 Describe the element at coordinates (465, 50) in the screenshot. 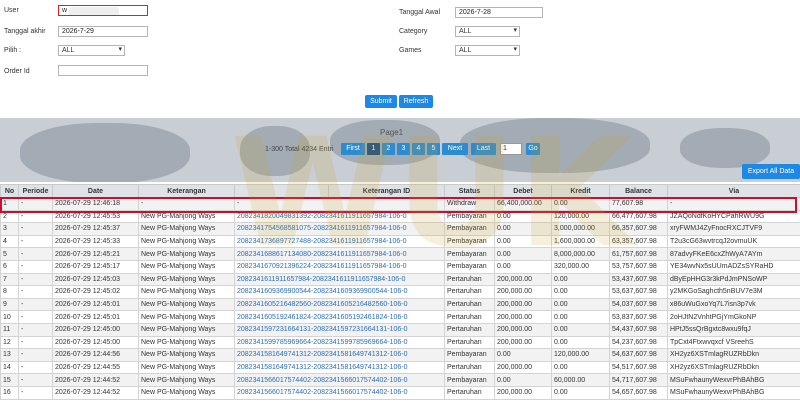

I see `games-select-value: ALL` at that location.